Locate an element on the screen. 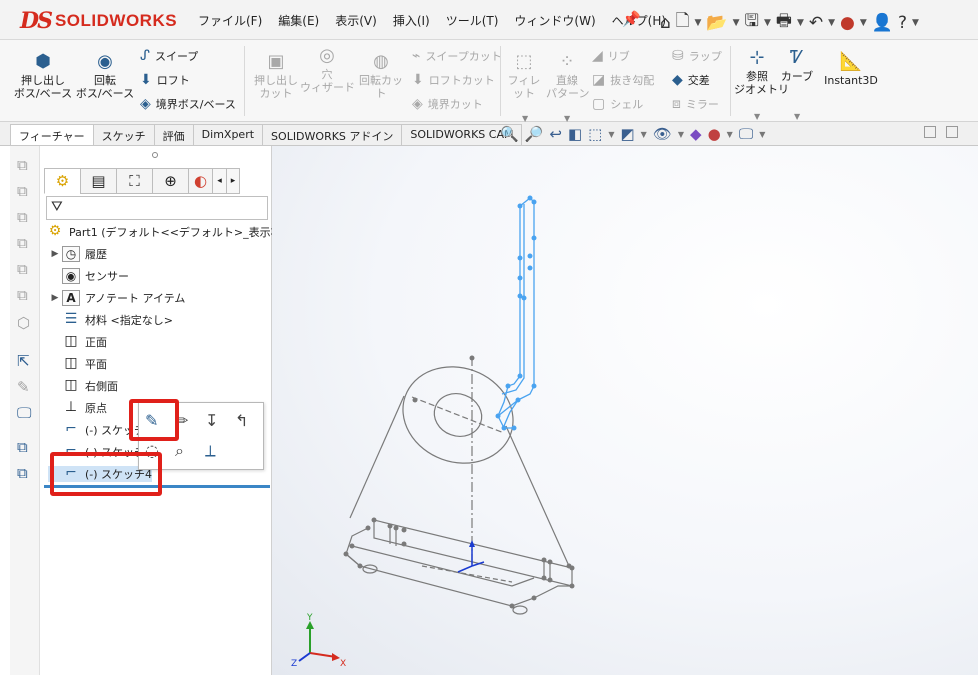  panel-collapse-handle is located at coordinates (155, 155).